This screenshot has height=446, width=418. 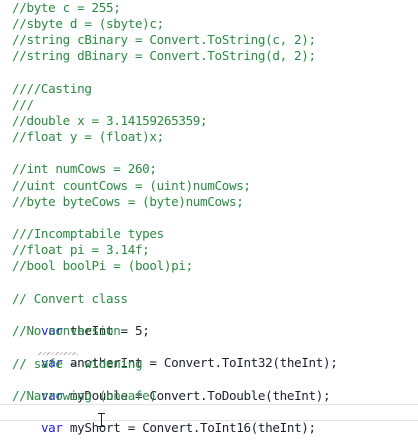 I want to click on code-line-8: //double x = 3.14159265359;, so click(x=110, y=121).